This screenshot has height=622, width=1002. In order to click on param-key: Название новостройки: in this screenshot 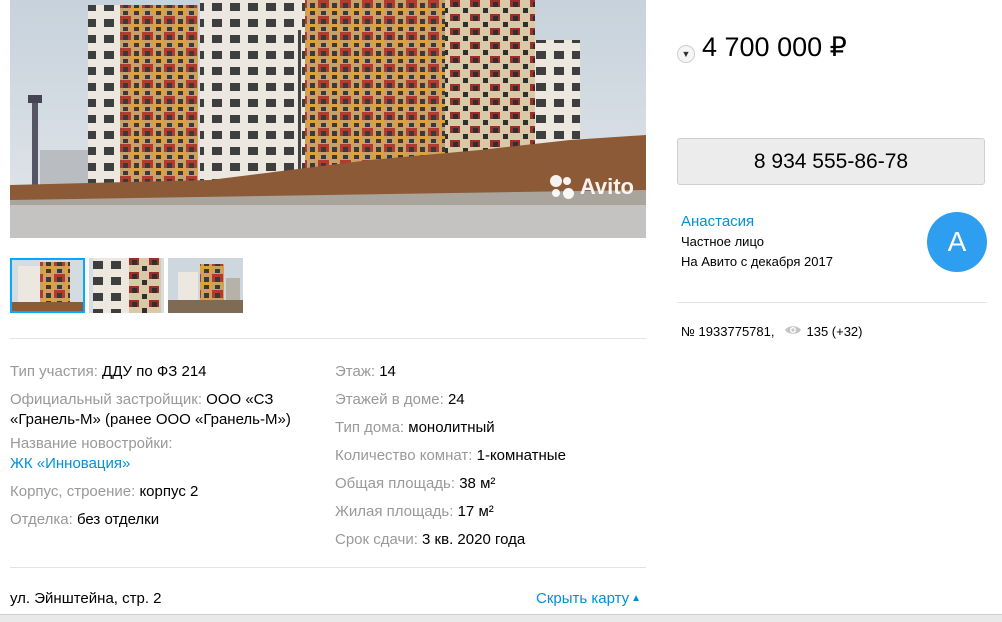, I will do `click(91, 443)`.